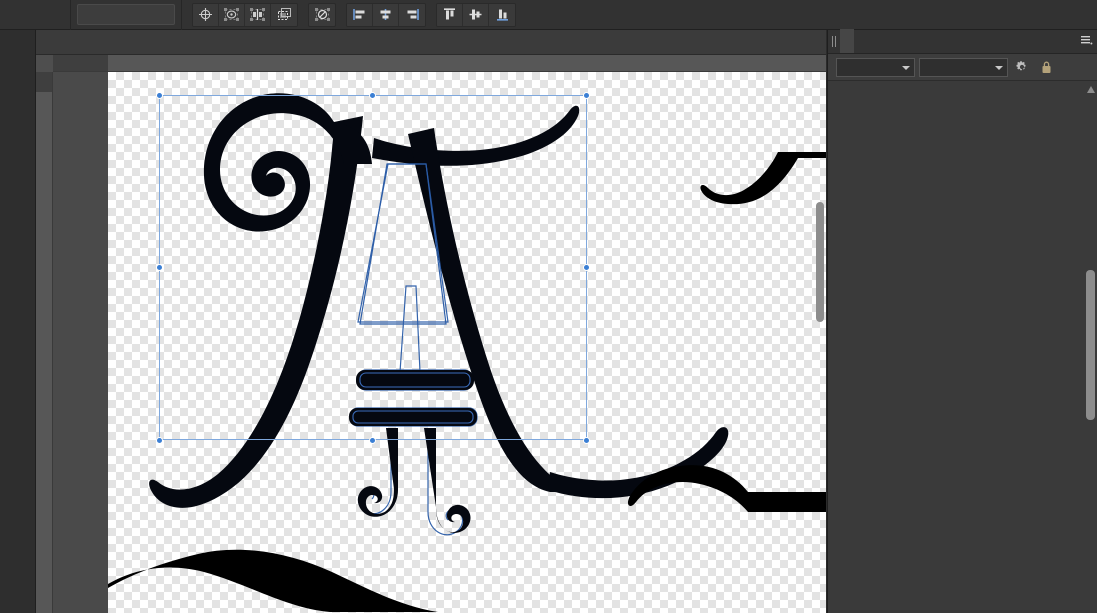 The image size is (1097, 613). I want to click on snapping-tool-group, so click(322, 14).